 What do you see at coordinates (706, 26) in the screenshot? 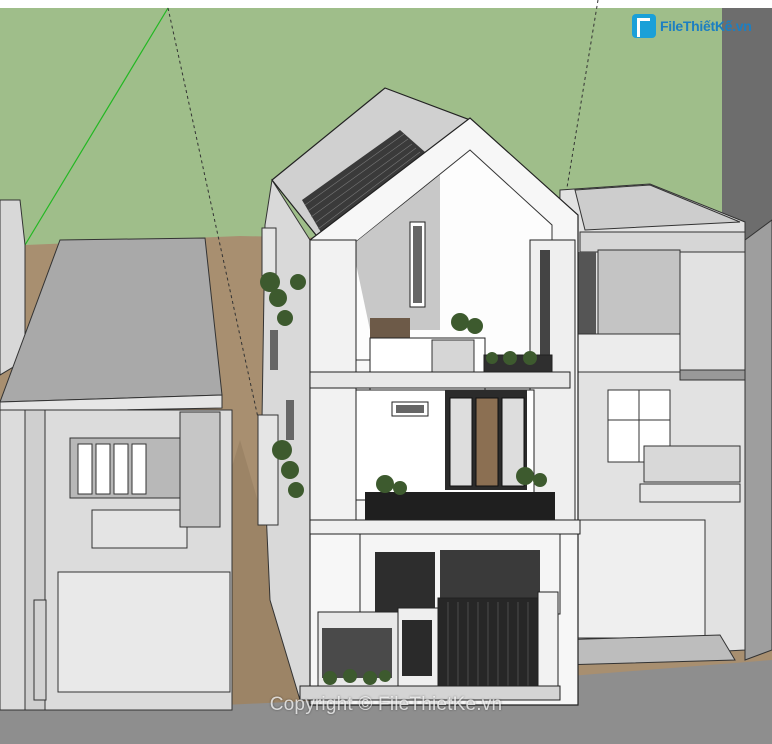
I see `logo-text: FileThiếtKế.vn` at bounding box center [706, 26].